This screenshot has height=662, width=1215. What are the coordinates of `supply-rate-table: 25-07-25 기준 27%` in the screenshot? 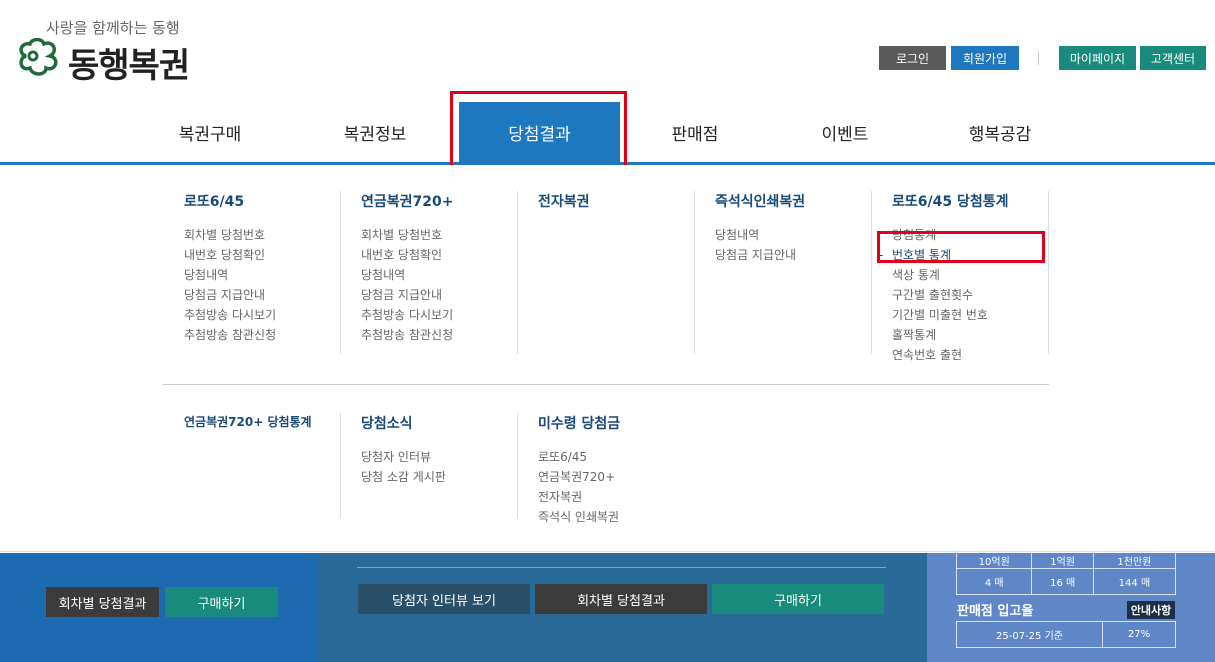 It's located at (1066, 634).